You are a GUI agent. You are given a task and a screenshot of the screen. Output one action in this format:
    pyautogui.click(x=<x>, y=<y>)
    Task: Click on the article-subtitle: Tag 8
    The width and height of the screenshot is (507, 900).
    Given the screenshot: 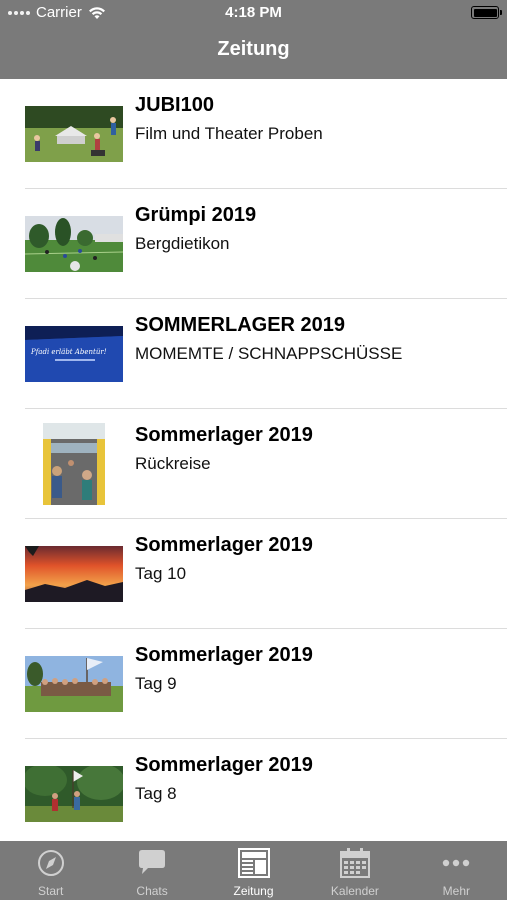 What is the action you would take?
    pyautogui.click(x=156, y=793)
    